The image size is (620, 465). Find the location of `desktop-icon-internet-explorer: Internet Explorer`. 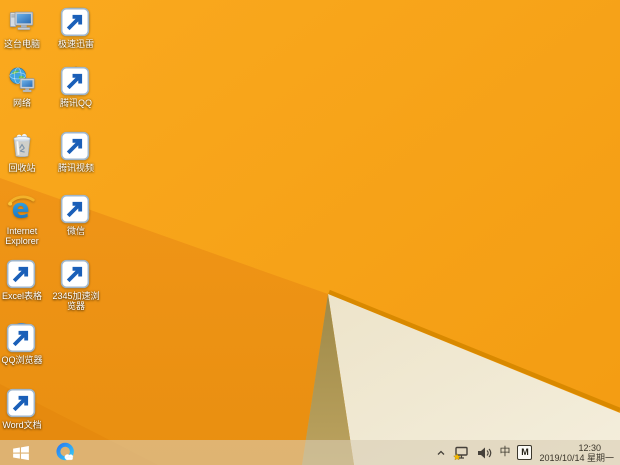

desktop-icon-internet-explorer: Internet Explorer is located at coordinates (24, 219).